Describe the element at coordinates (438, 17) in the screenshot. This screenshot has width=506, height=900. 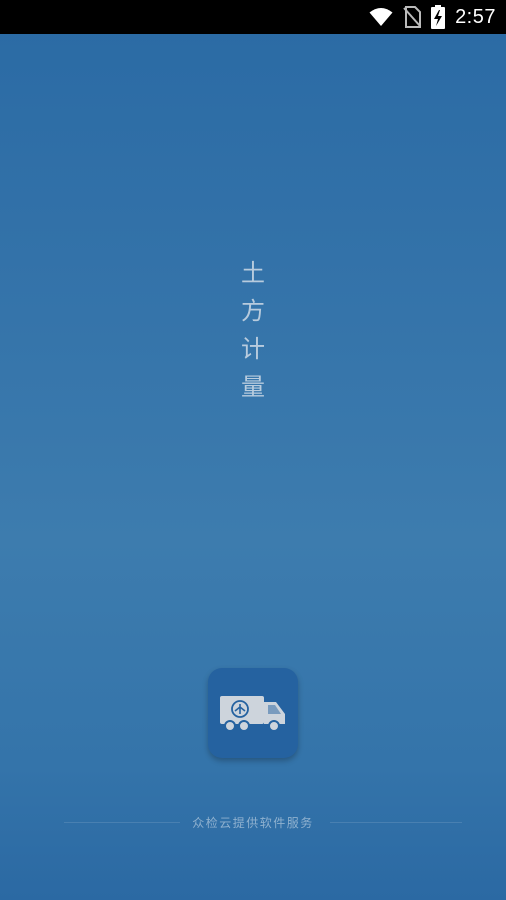
I see `battery-charging-icon` at that location.